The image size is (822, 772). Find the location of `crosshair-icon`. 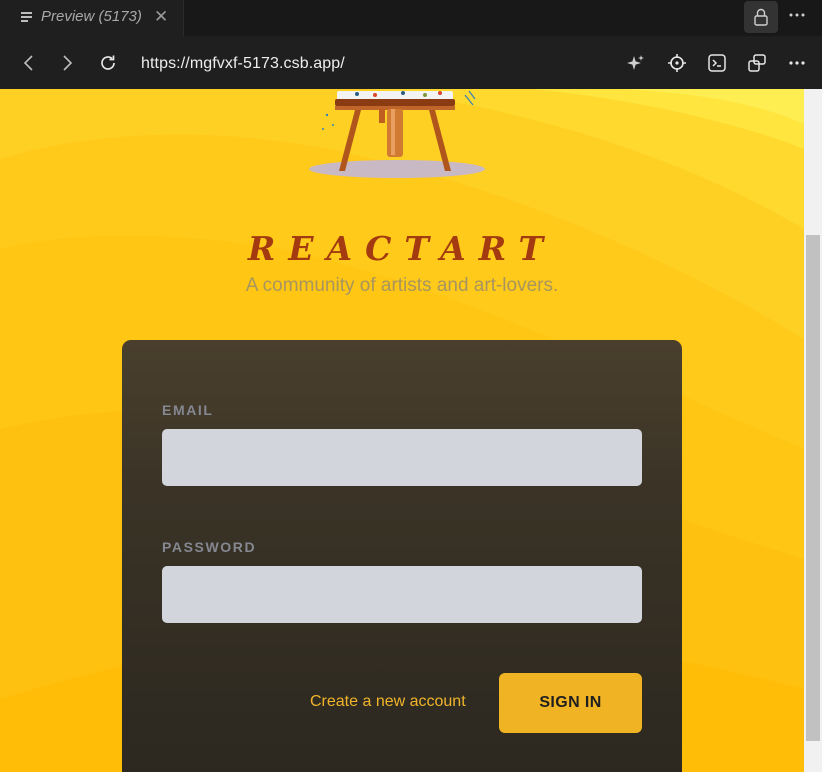

crosshair-icon is located at coordinates (677, 63).